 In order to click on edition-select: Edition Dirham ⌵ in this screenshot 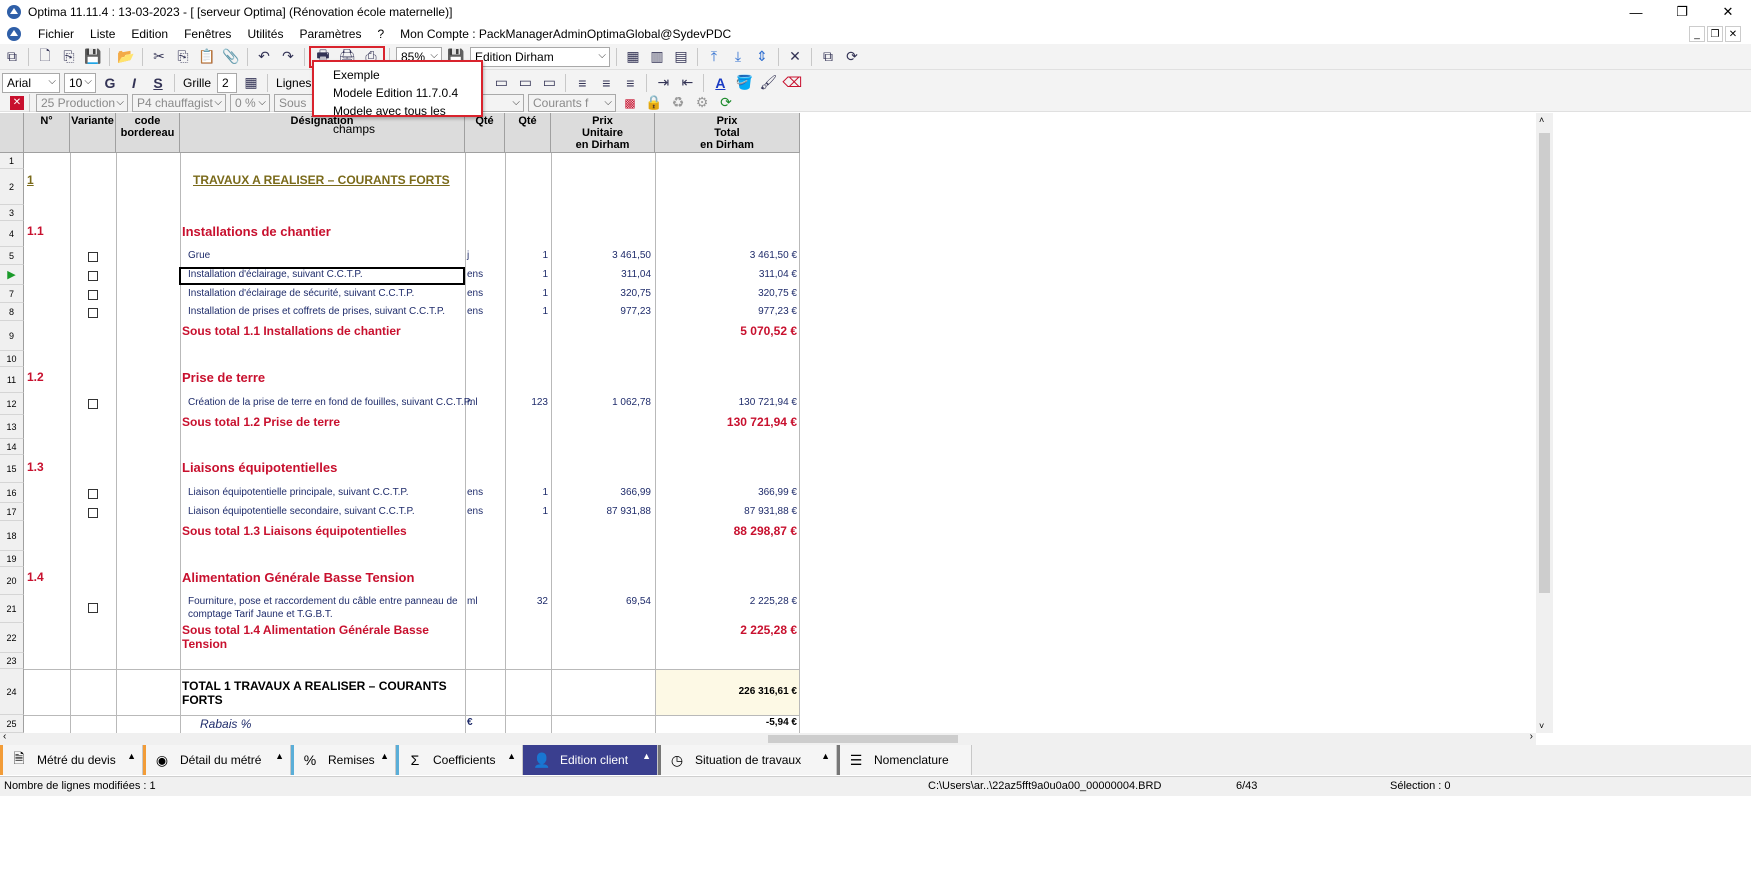, I will do `click(540, 56)`.